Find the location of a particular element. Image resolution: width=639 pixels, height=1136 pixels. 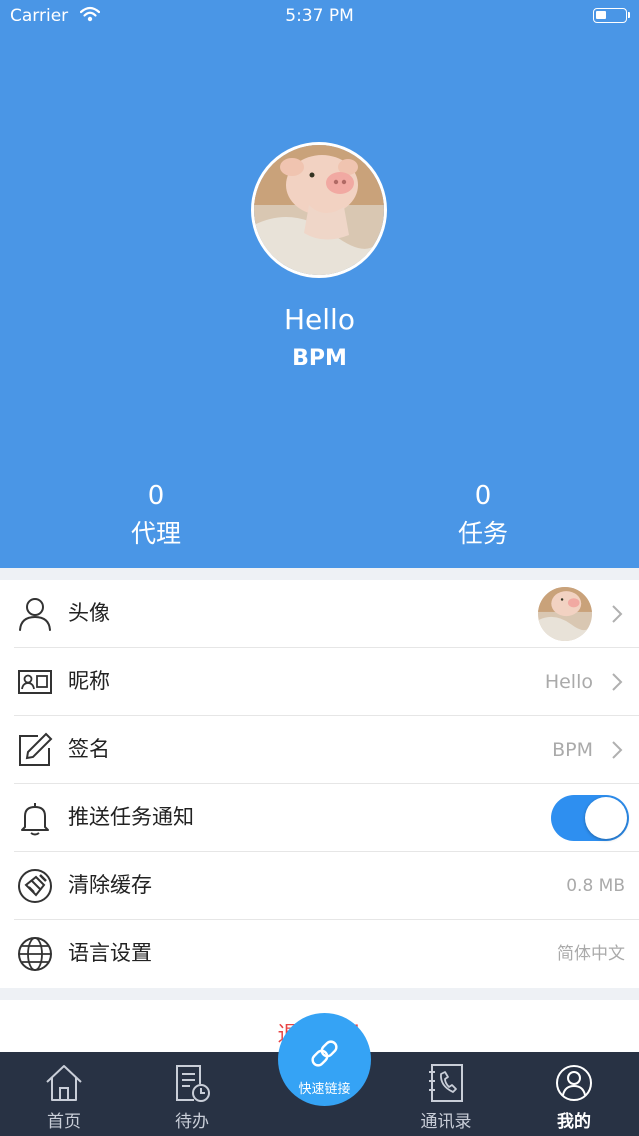

tab-mine-label: 我的 is located at coordinates (574, 1122).